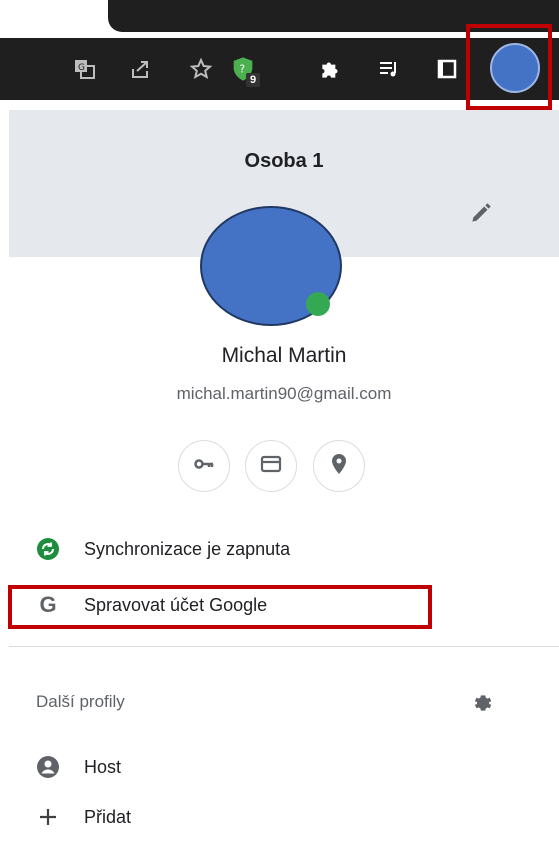  What do you see at coordinates (141, 69) in the screenshot?
I see `share-icon` at bounding box center [141, 69].